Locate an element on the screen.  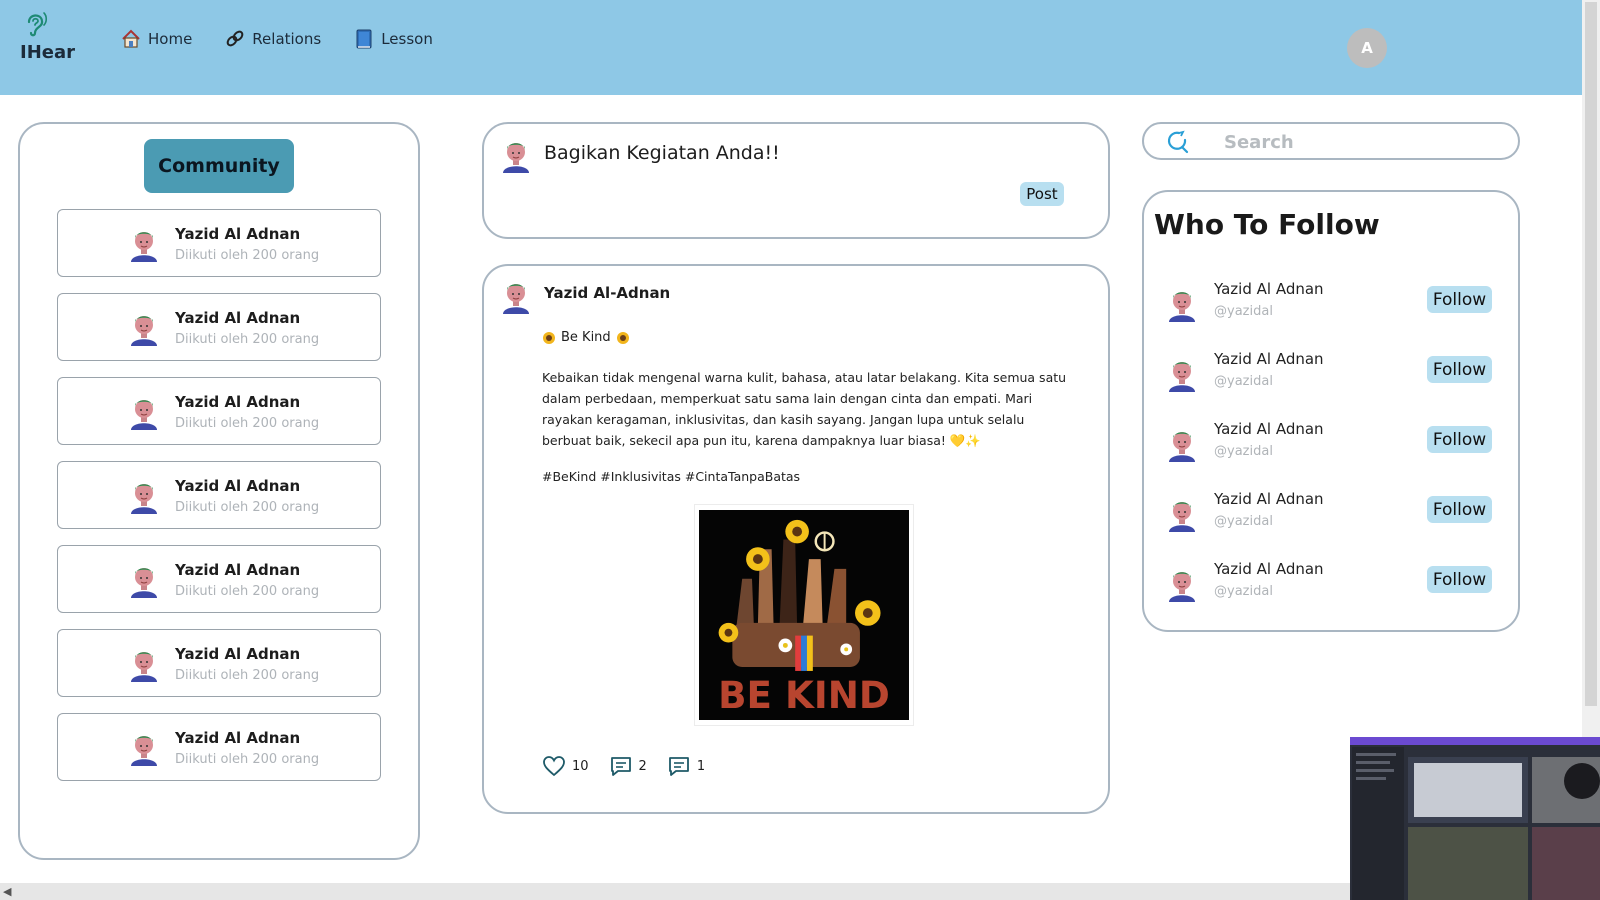
like-button: 10 is located at coordinates (565, 766).